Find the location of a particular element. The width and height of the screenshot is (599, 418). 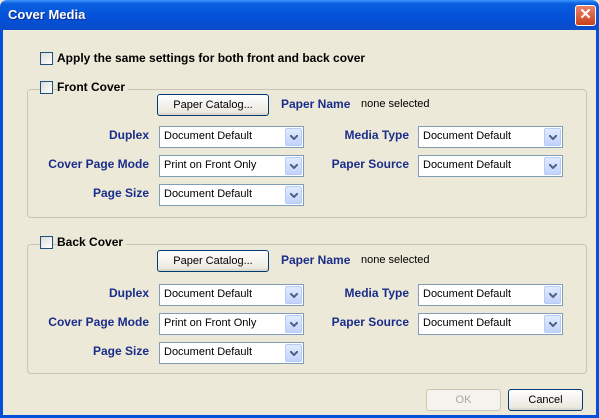

close-icon: ✕ is located at coordinates (585, 14).